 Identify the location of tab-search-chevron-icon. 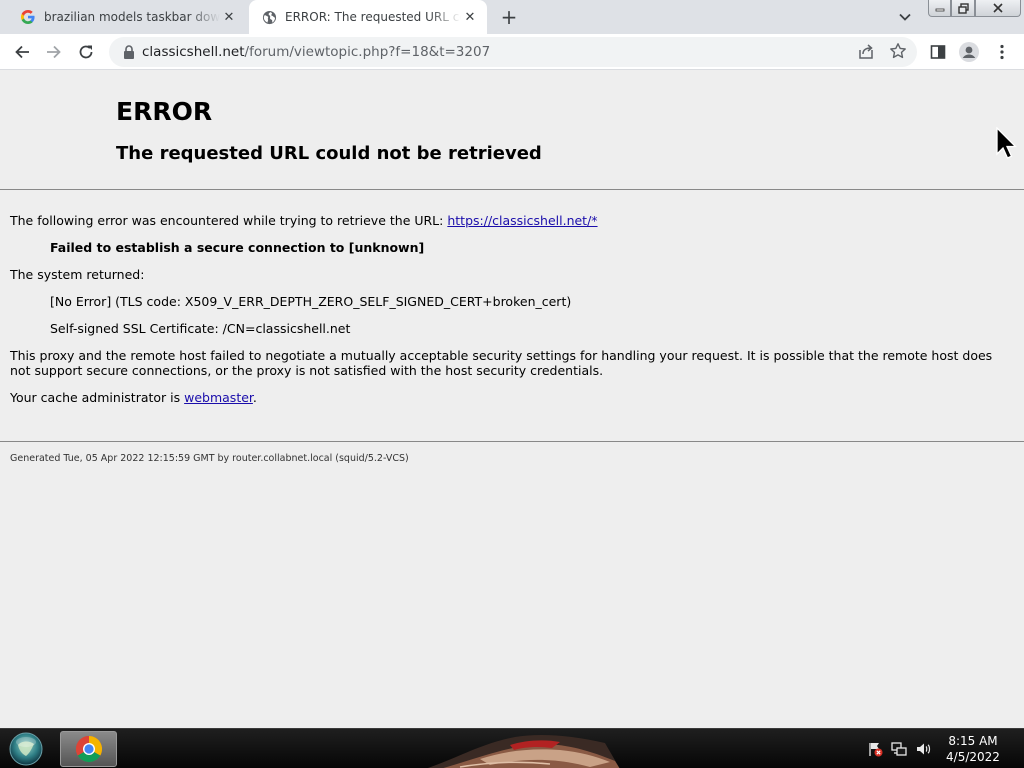
(905, 17).